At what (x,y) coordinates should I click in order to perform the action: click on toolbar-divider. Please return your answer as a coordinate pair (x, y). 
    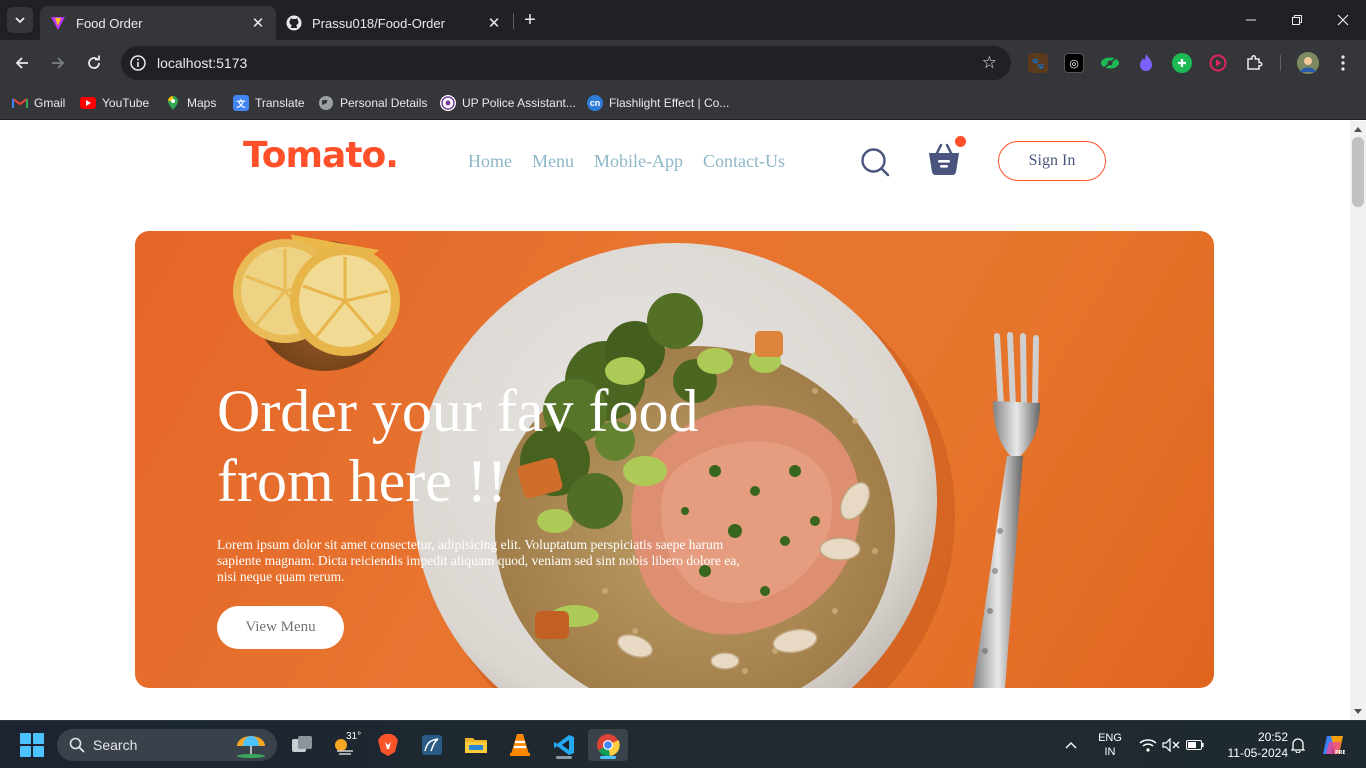
    Looking at the image, I should click on (1280, 63).